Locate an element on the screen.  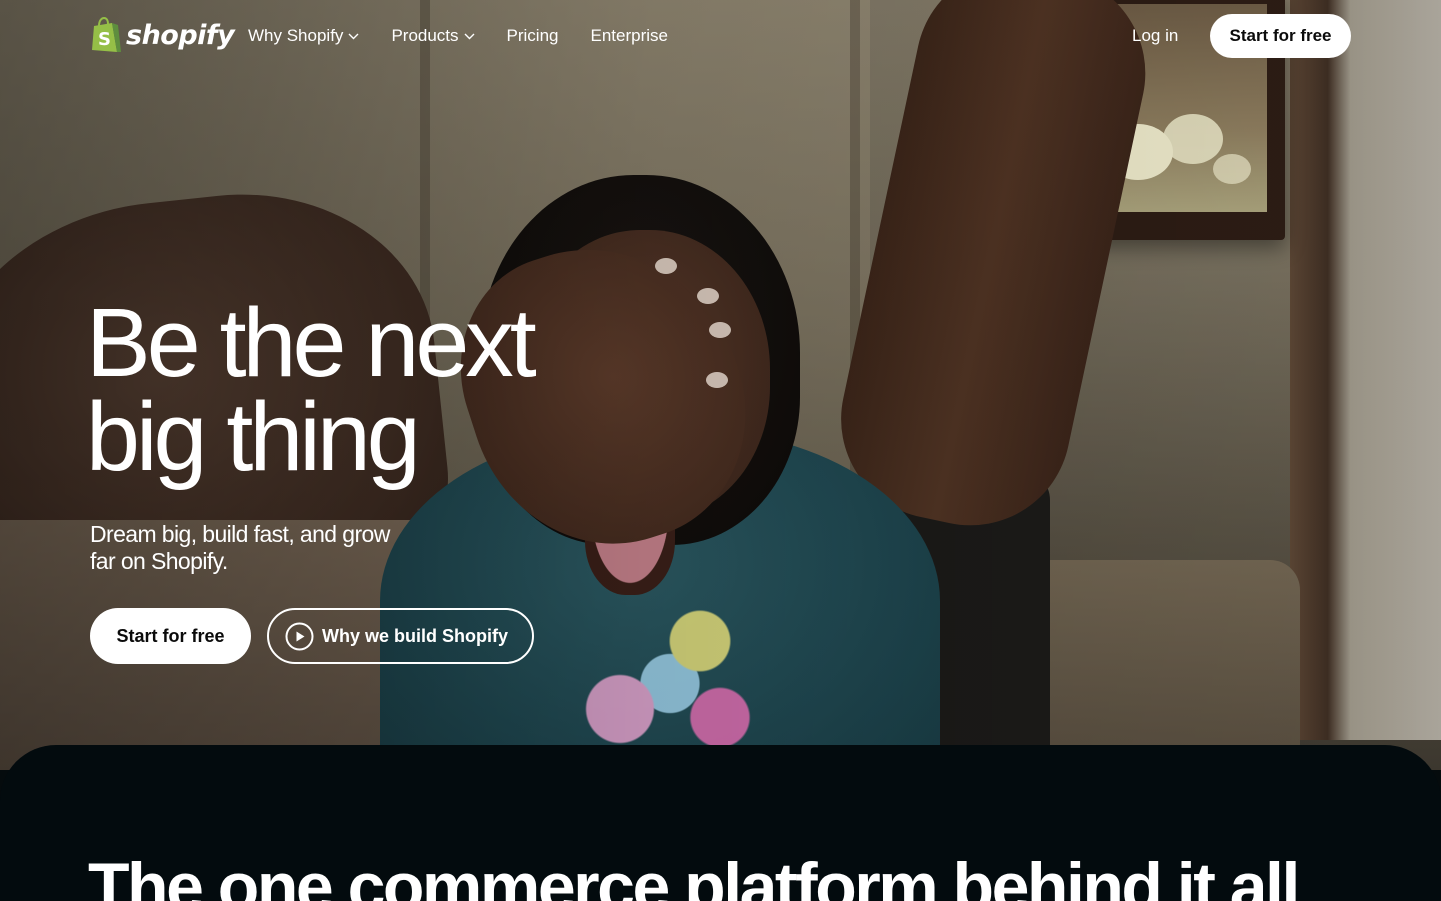
nav-start-free-button: Start for free is located at coordinates (1280, 36).